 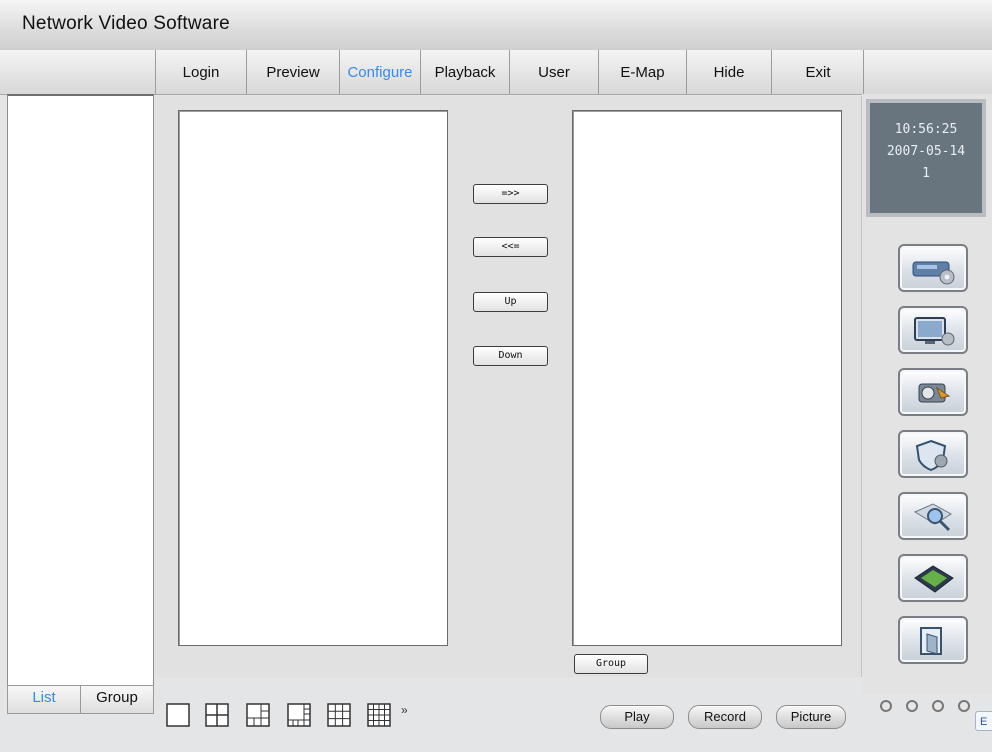 What do you see at coordinates (464, 72) in the screenshot?
I see `menu-playback: Playback` at bounding box center [464, 72].